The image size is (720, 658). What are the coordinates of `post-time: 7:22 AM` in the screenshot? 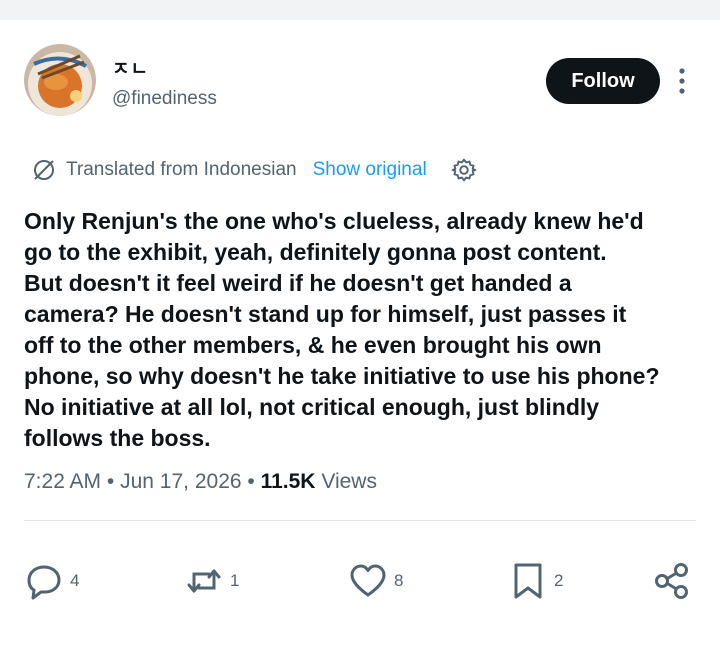 It's located at (62, 481).